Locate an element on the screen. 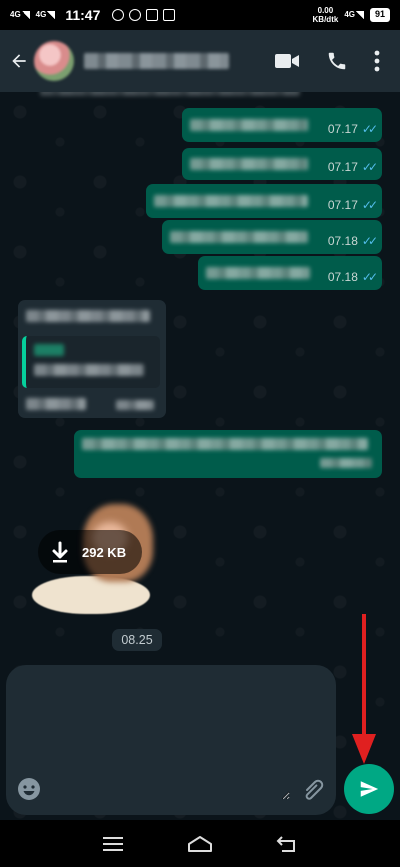 This screenshot has height=867, width=400. emoji-icon is located at coordinates (29, 789).